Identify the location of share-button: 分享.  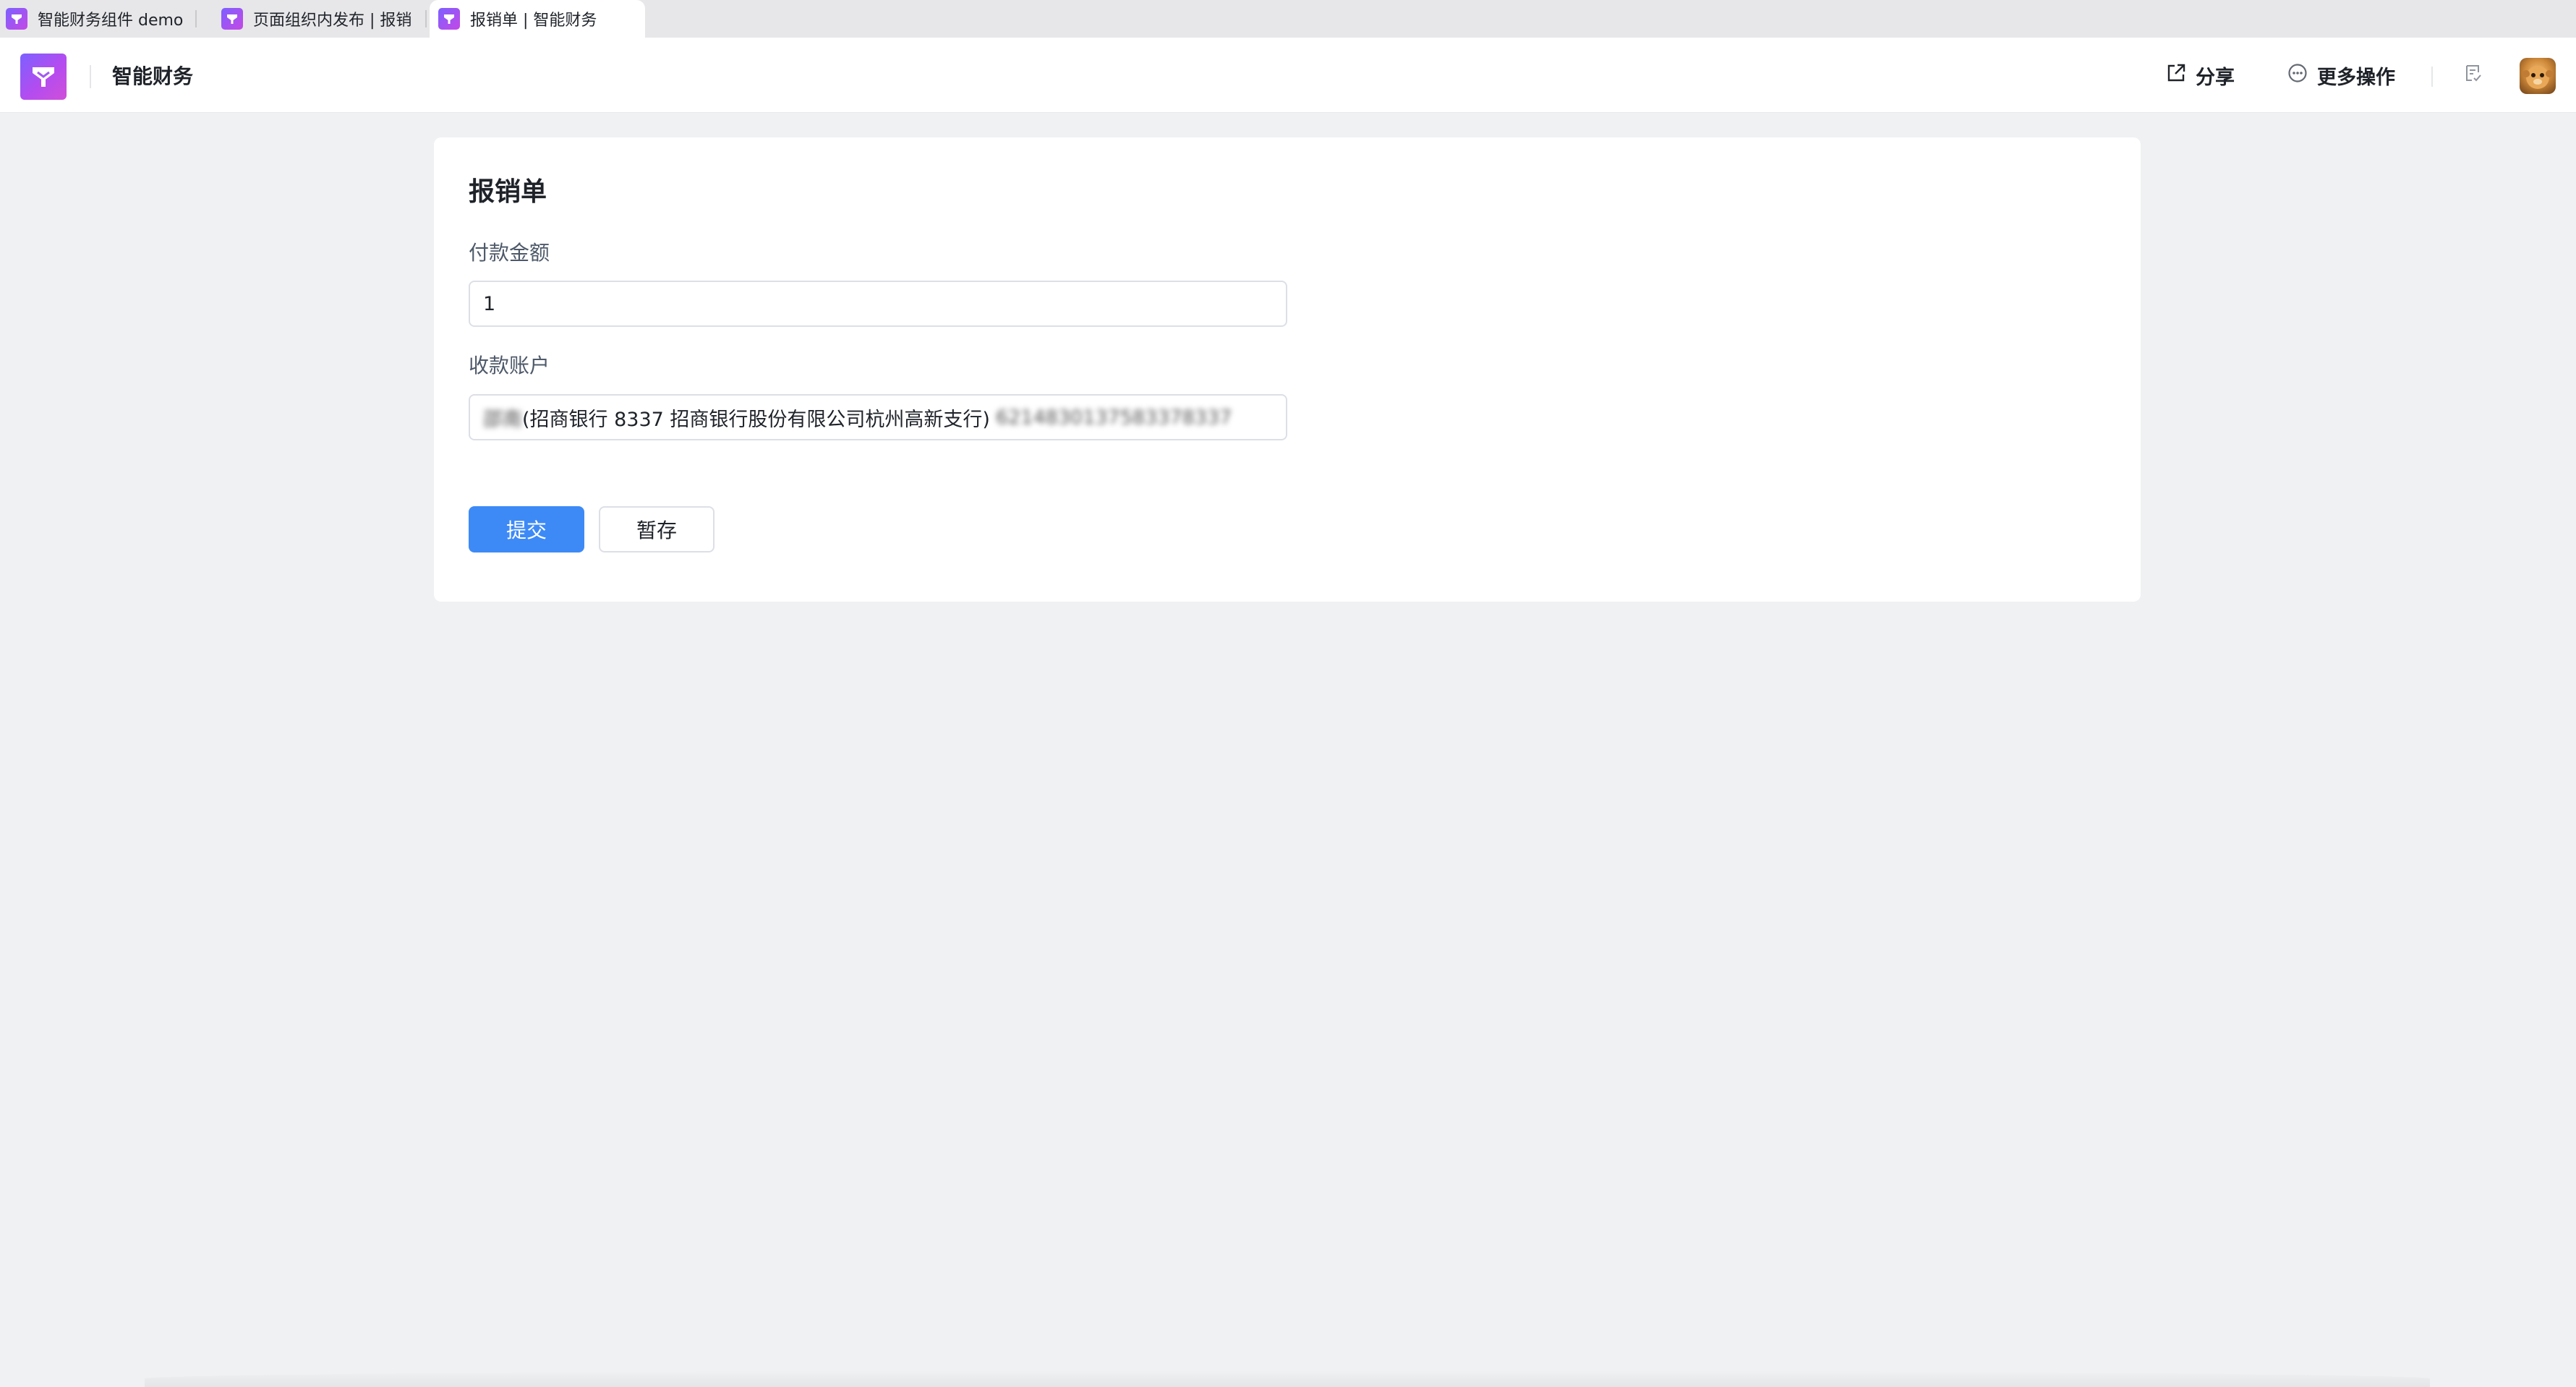
(2200, 75).